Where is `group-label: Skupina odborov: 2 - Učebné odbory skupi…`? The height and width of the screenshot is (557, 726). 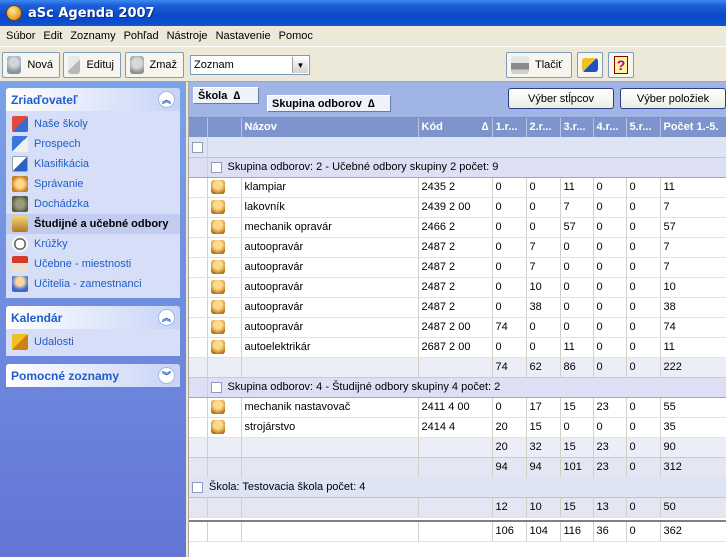
group-label: Skupina odborov: 2 - Učebné odbory skupi… is located at coordinates (466, 167).